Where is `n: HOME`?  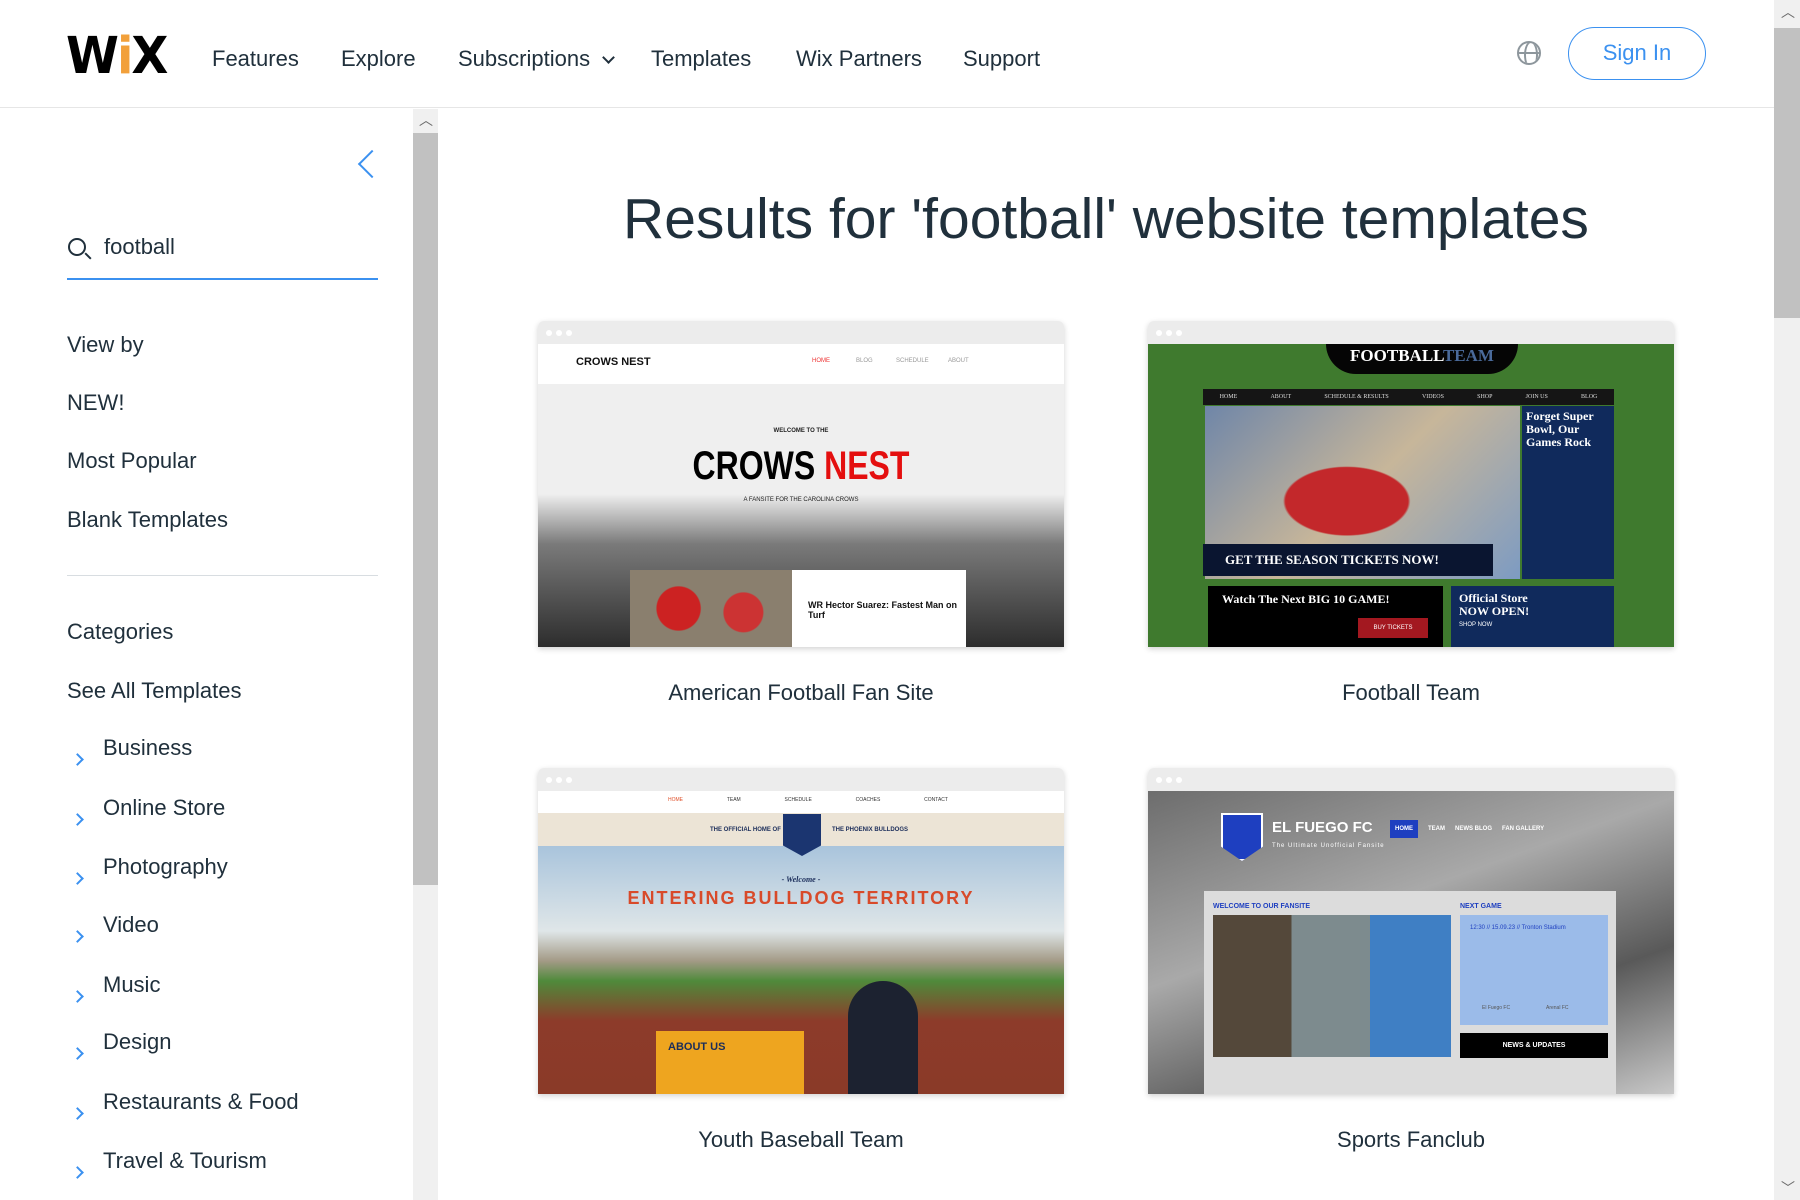 n: HOME is located at coordinates (675, 800).